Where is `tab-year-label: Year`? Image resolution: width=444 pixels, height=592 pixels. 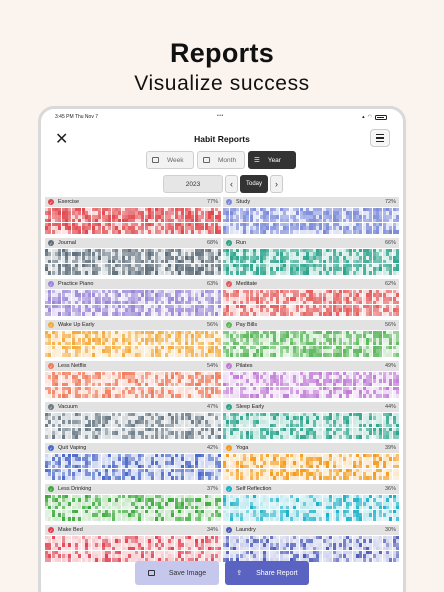
tab-year-label: Year is located at coordinates (274, 160).